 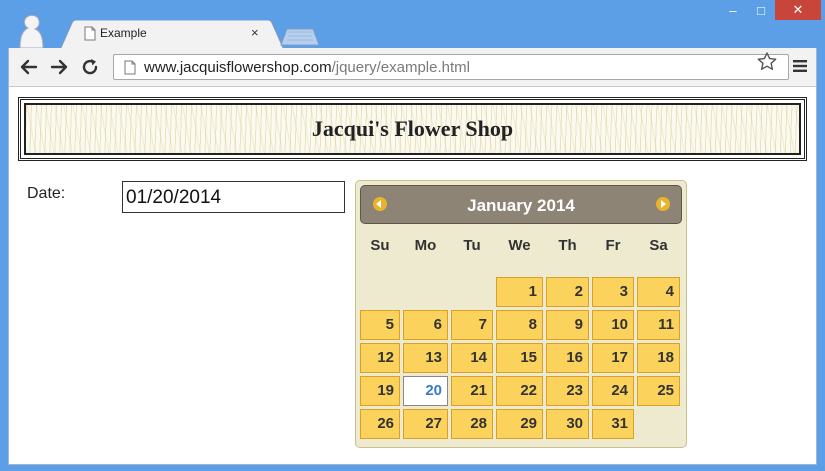 What do you see at coordinates (400, 67) in the screenshot?
I see `url-path: /jquery/example.html` at bounding box center [400, 67].